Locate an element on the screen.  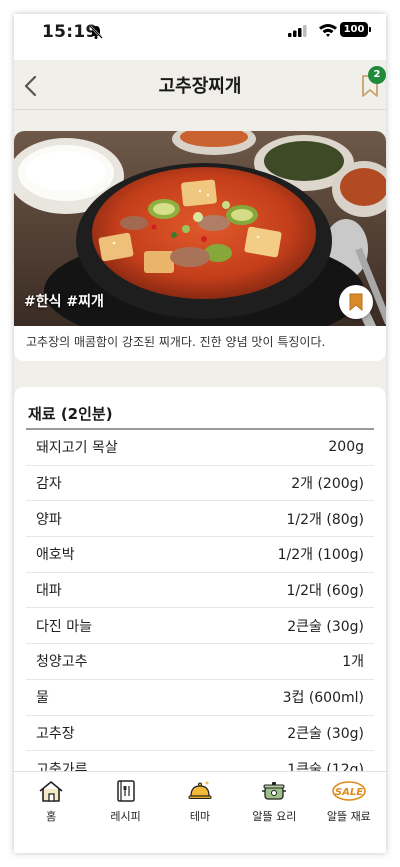
signal-icon is located at coordinates (297, 31).